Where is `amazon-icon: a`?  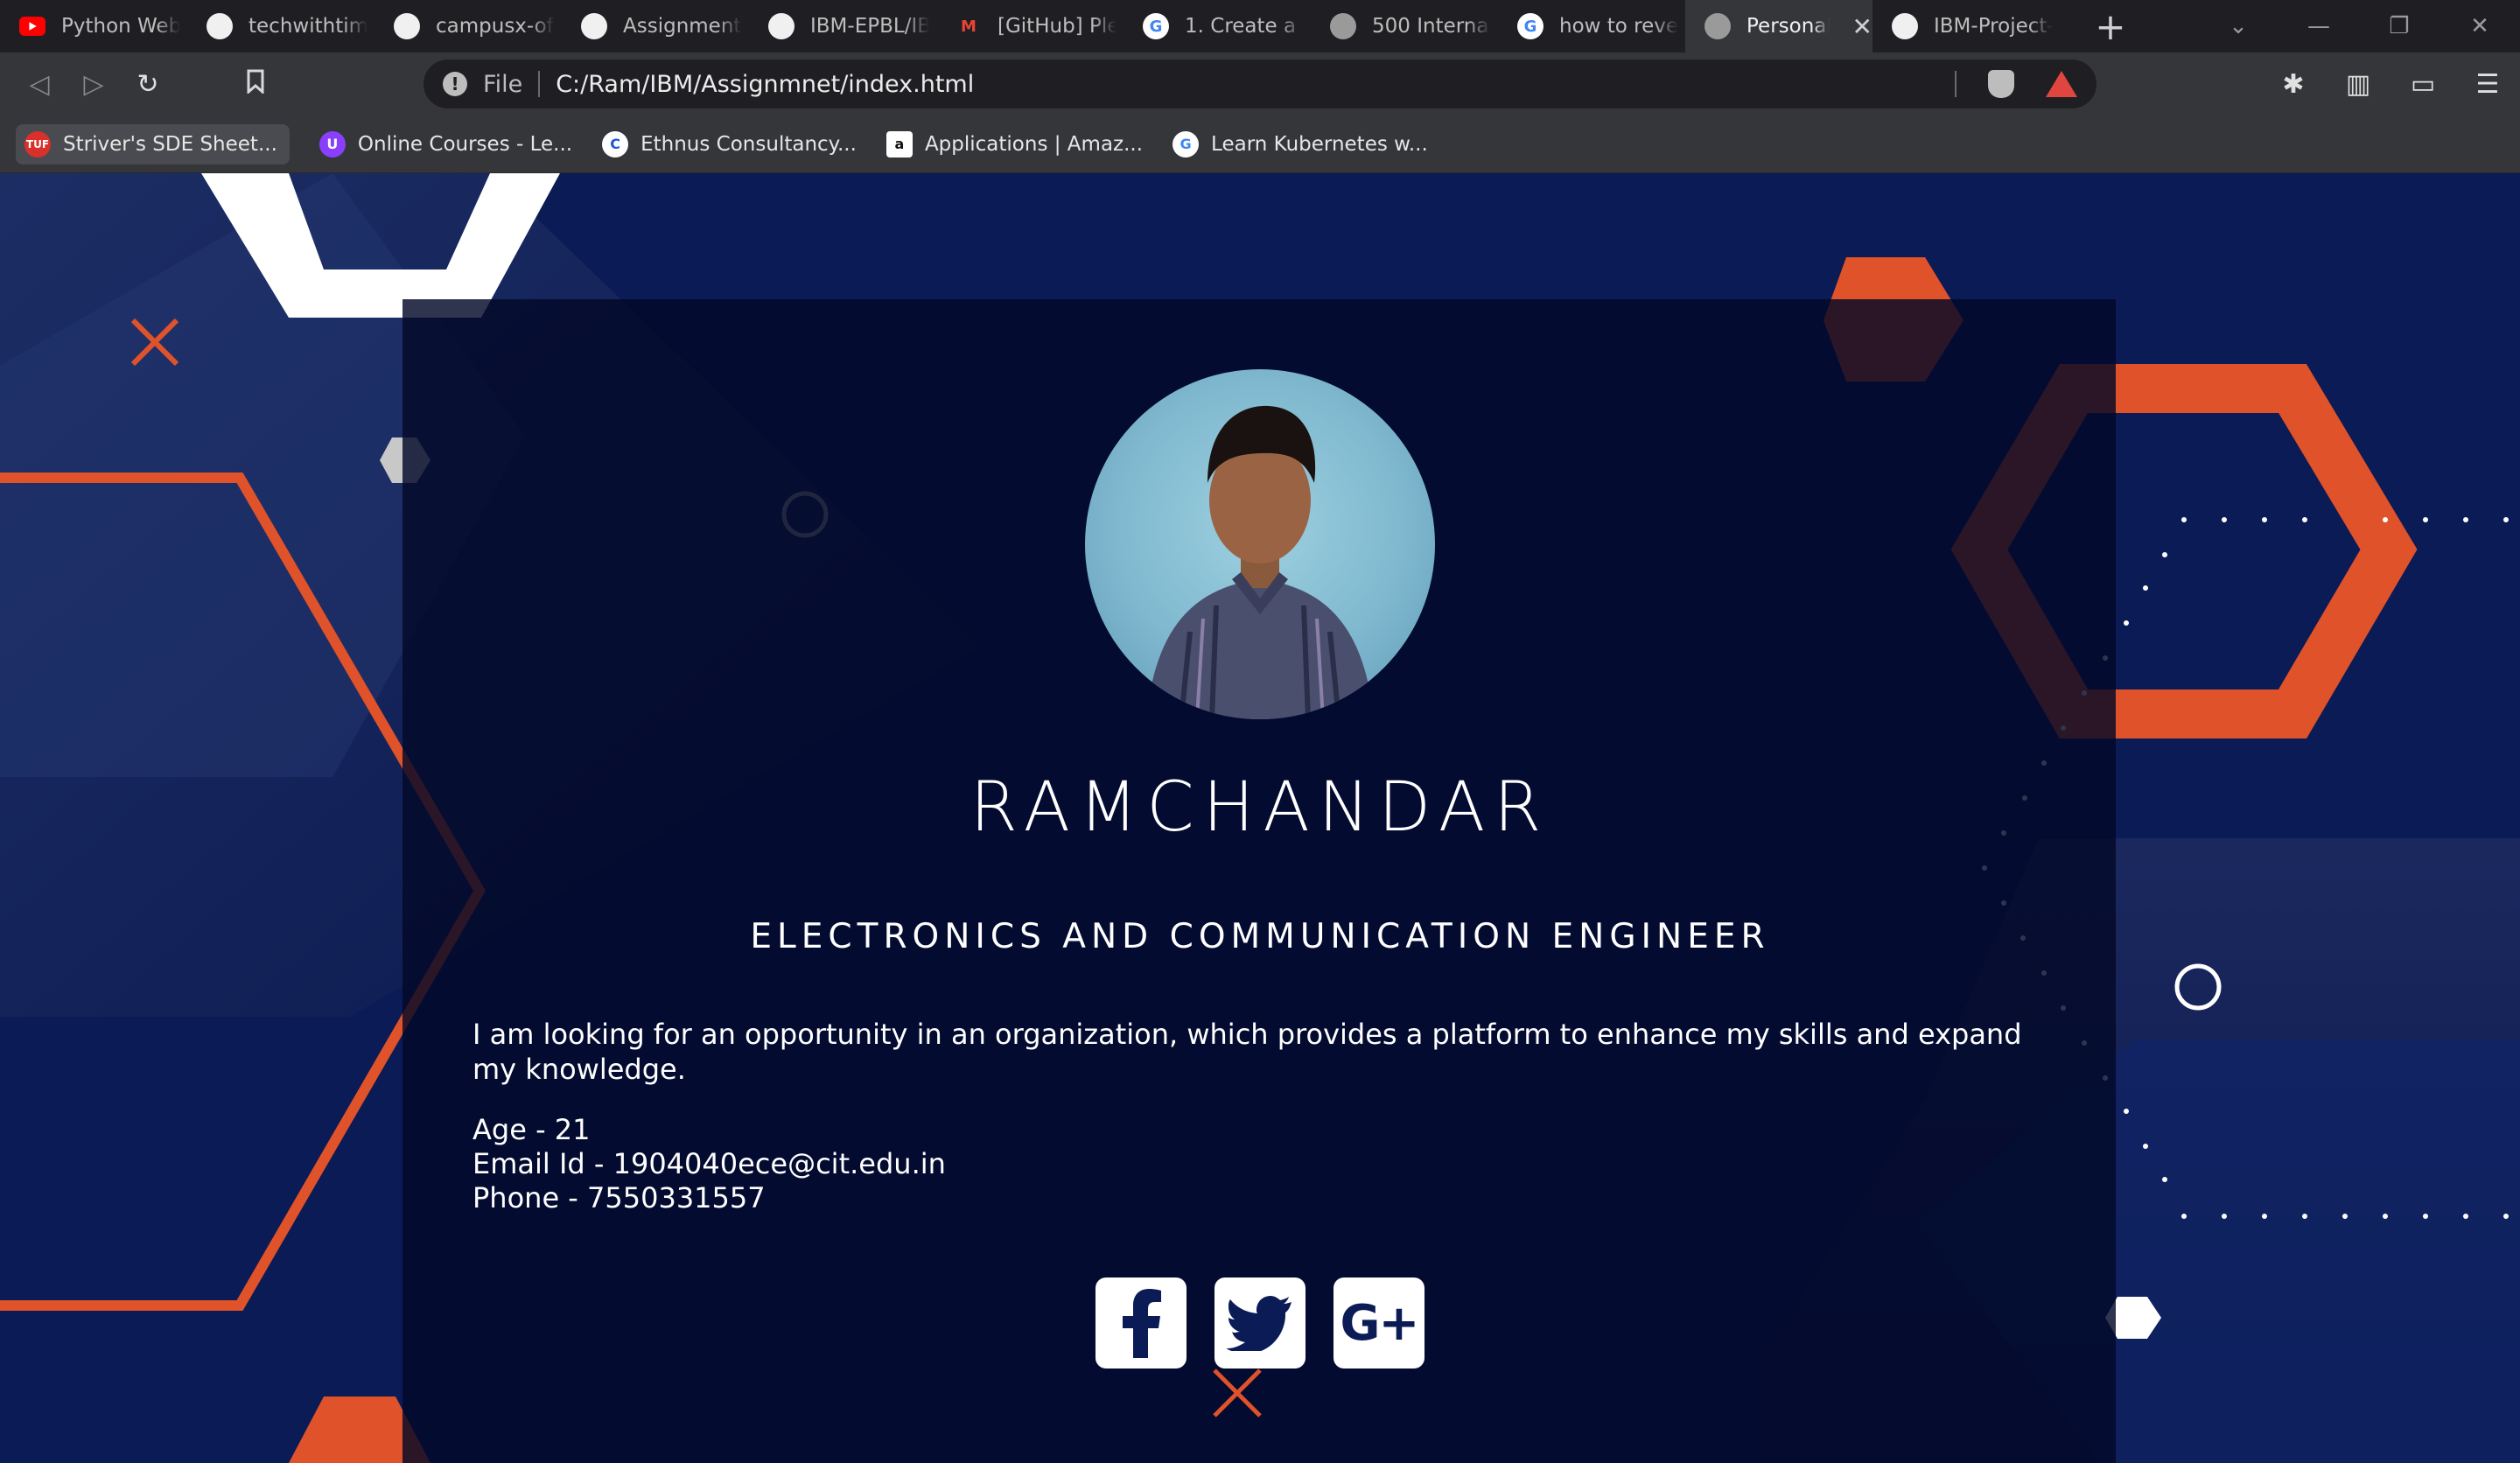 amazon-icon: a is located at coordinates (899, 144).